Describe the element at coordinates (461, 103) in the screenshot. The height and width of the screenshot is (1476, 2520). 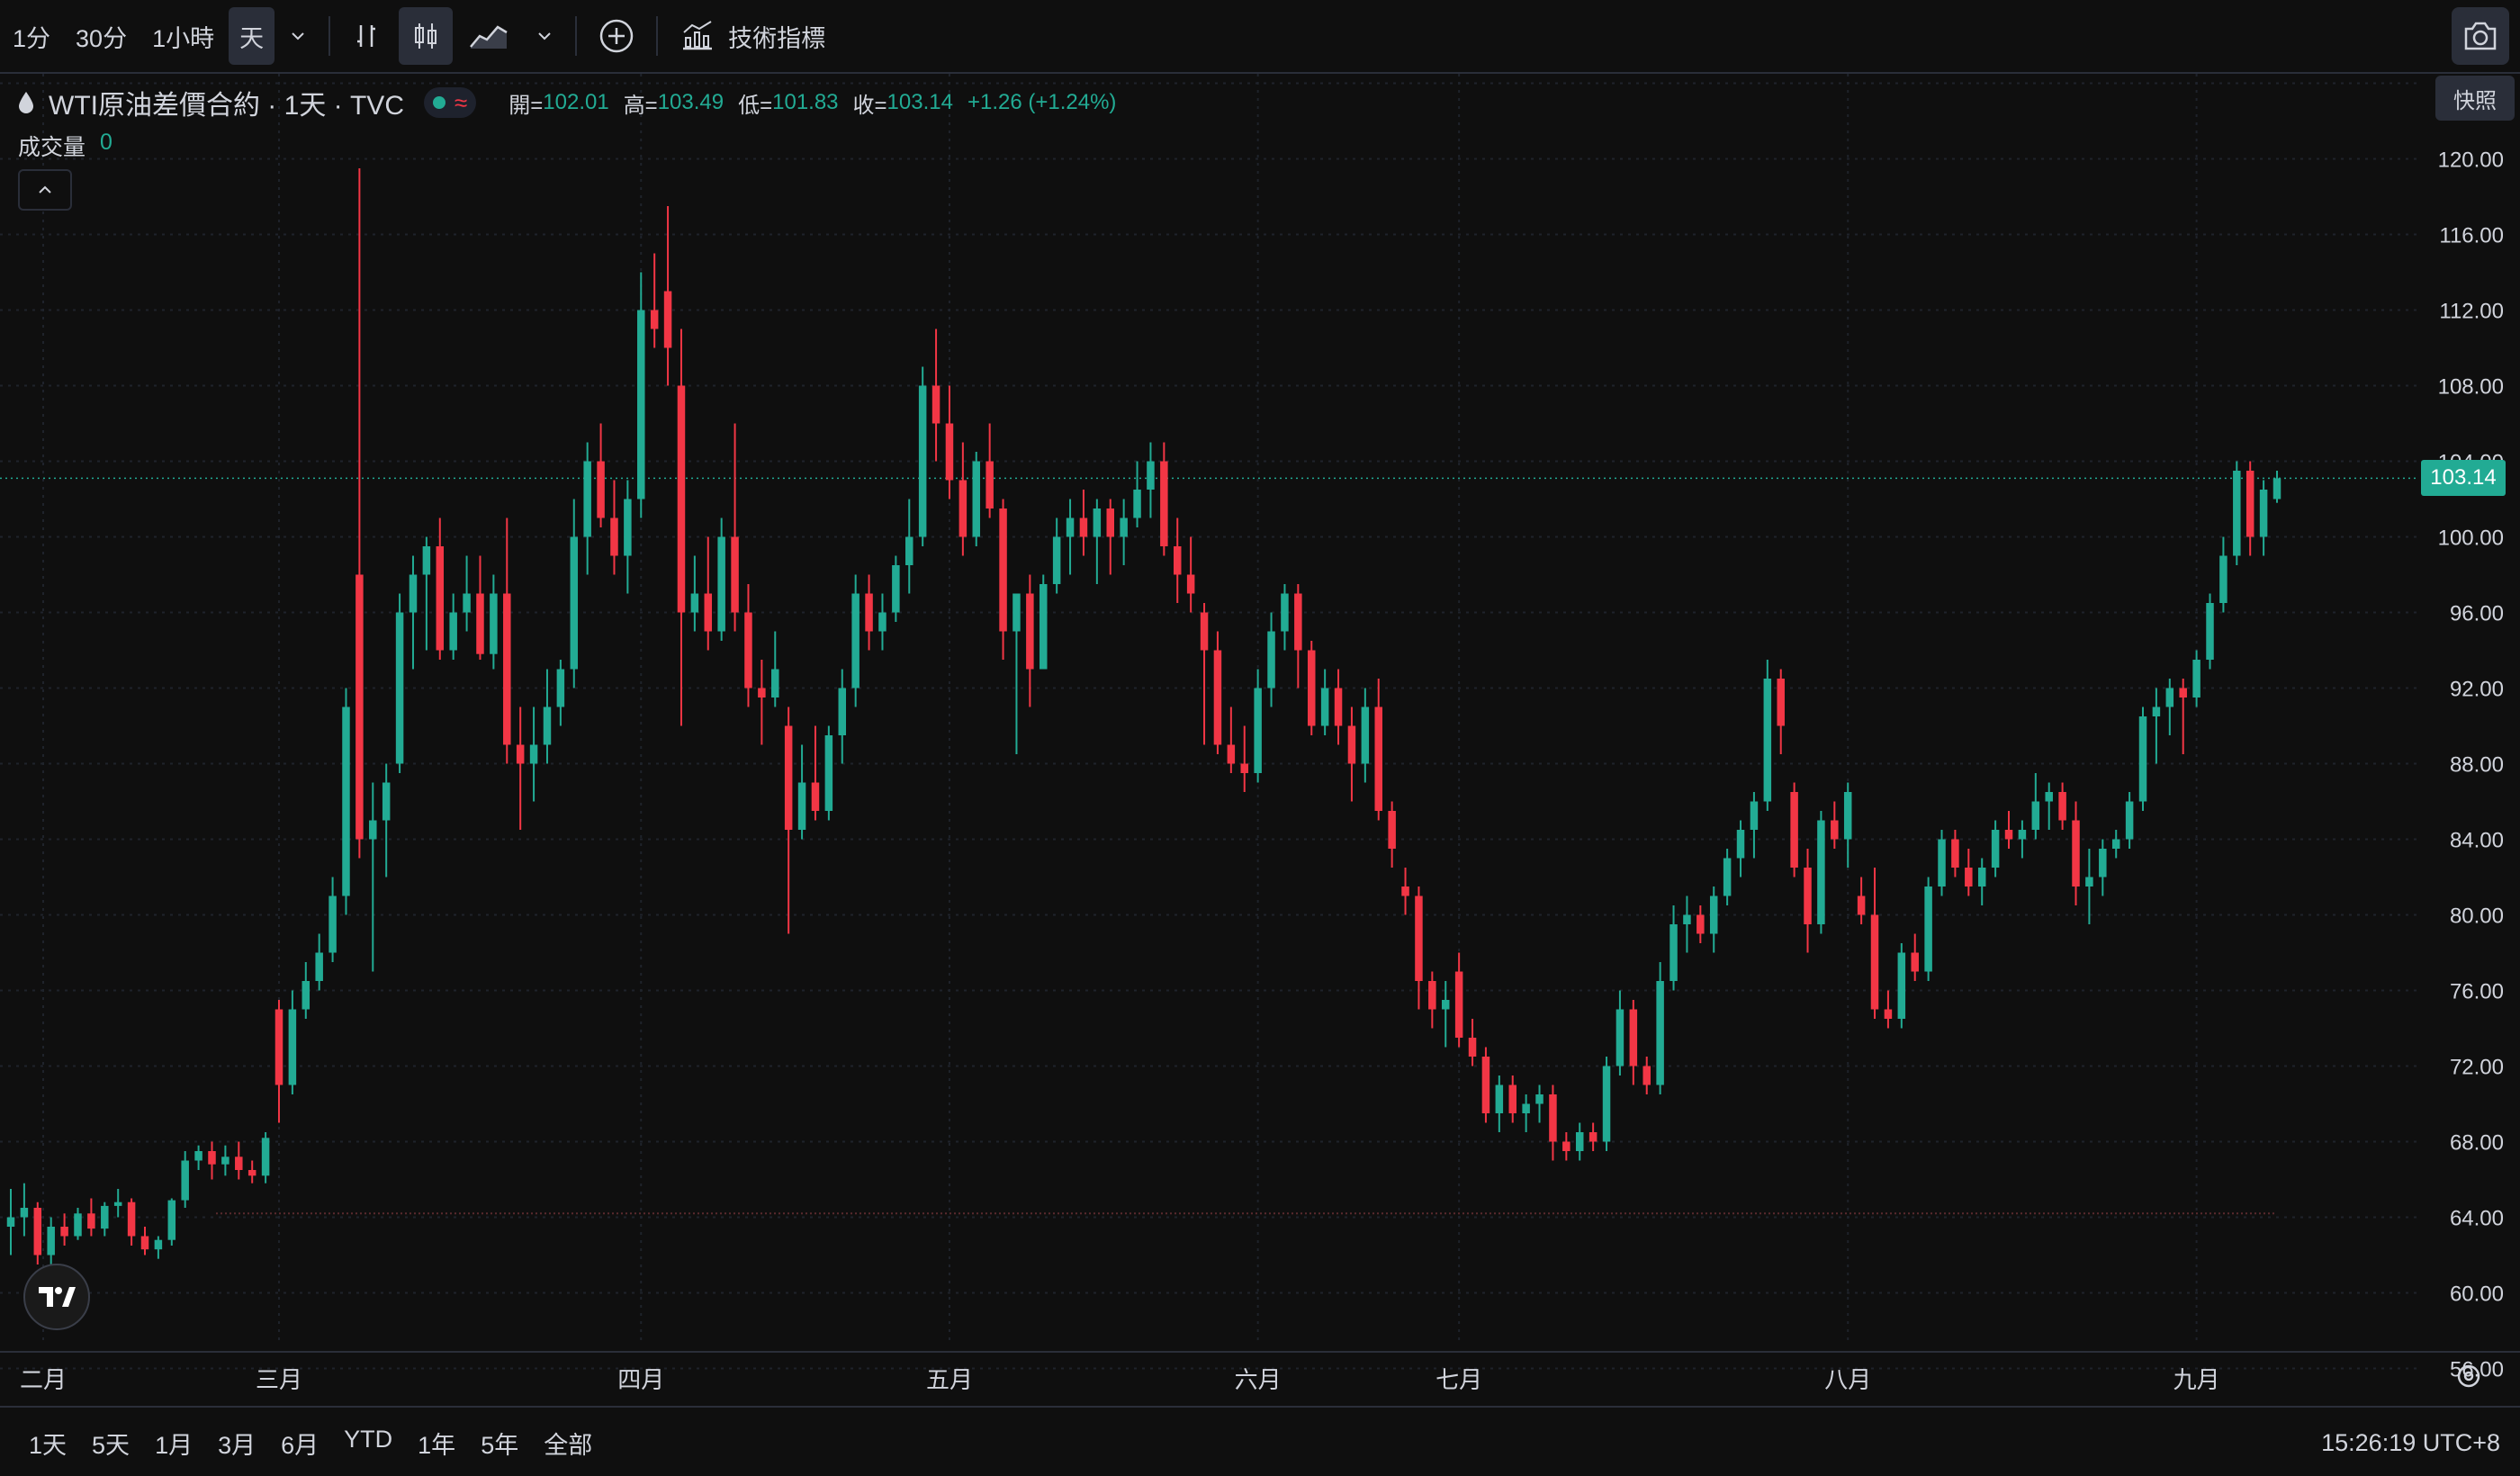
I see `delayed-data-icon: ≈` at that location.